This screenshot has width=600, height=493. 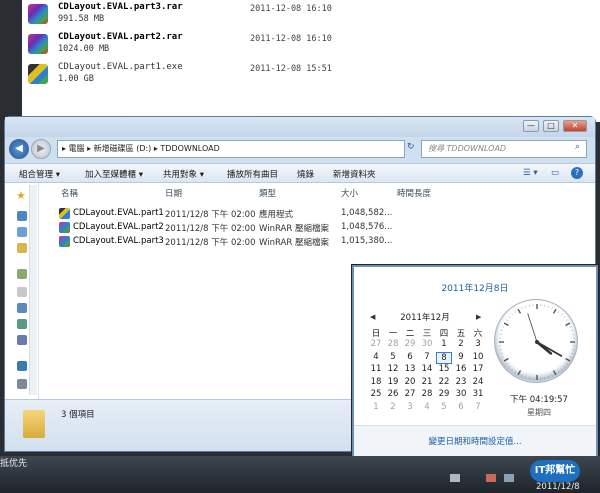 What do you see at coordinates (22, 248) in the screenshot?
I see `recent-places-icon` at bounding box center [22, 248].